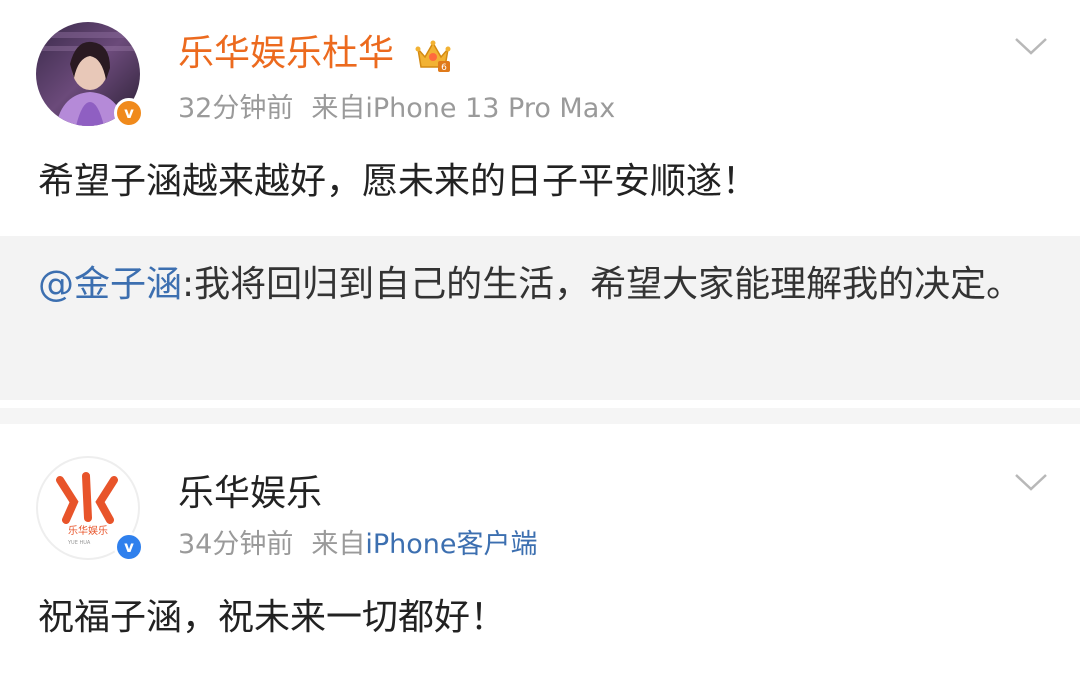 The image size is (1080, 682). I want to click on avatar: 乐华娱乐 YUE HUA v, so click(90, 509).